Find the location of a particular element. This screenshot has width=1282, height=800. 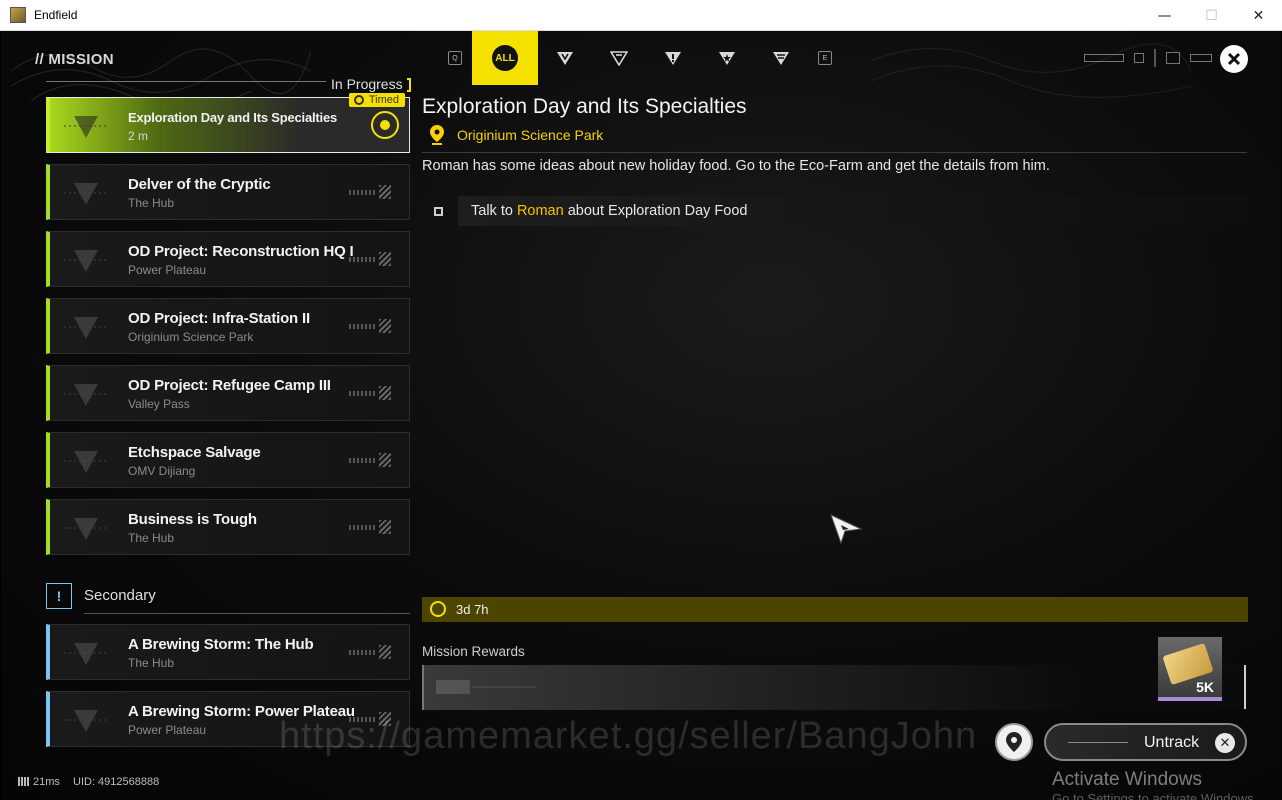

untrack-button: Untrack ✕ is located at coordinates (1145, 742).